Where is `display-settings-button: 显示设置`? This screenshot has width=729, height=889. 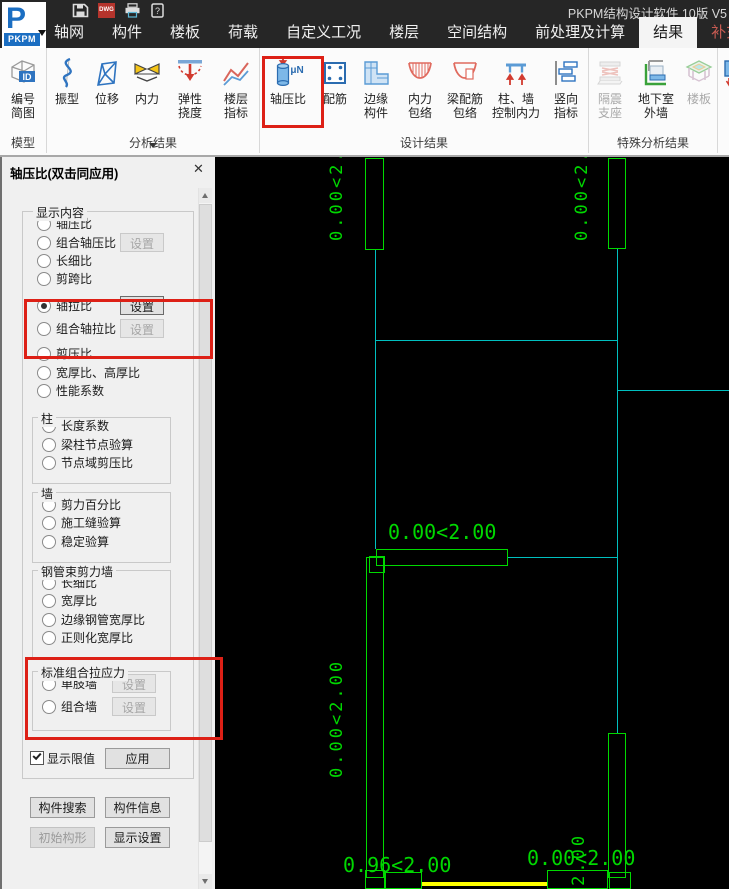 display-settings-button: 显示设置 is located at coordinates (137, 837).